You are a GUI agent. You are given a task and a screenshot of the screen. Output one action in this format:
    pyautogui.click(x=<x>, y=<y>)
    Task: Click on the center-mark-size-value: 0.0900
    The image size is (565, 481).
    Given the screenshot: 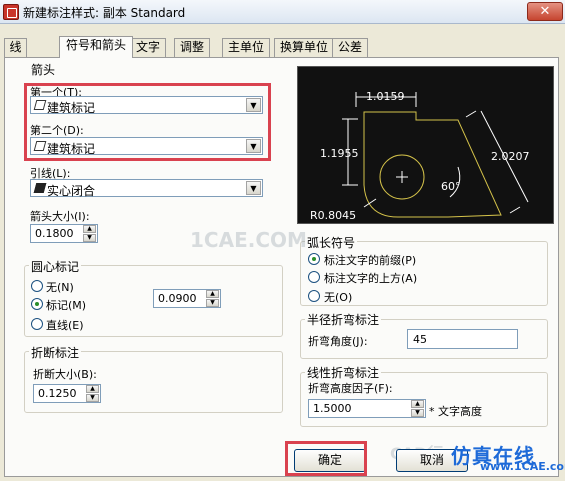 What is the action you would take?
    pyautogui.click(x=177, y=298)
    